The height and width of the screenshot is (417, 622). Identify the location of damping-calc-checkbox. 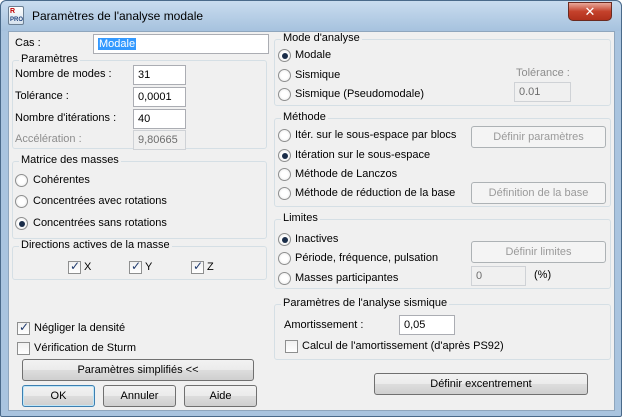
(291, 346).